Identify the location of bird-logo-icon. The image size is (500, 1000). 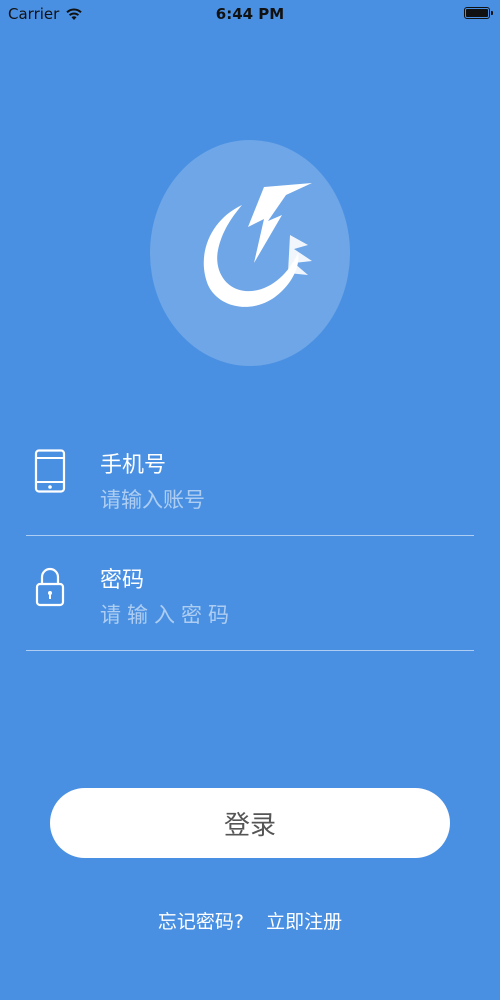
(257, 245).